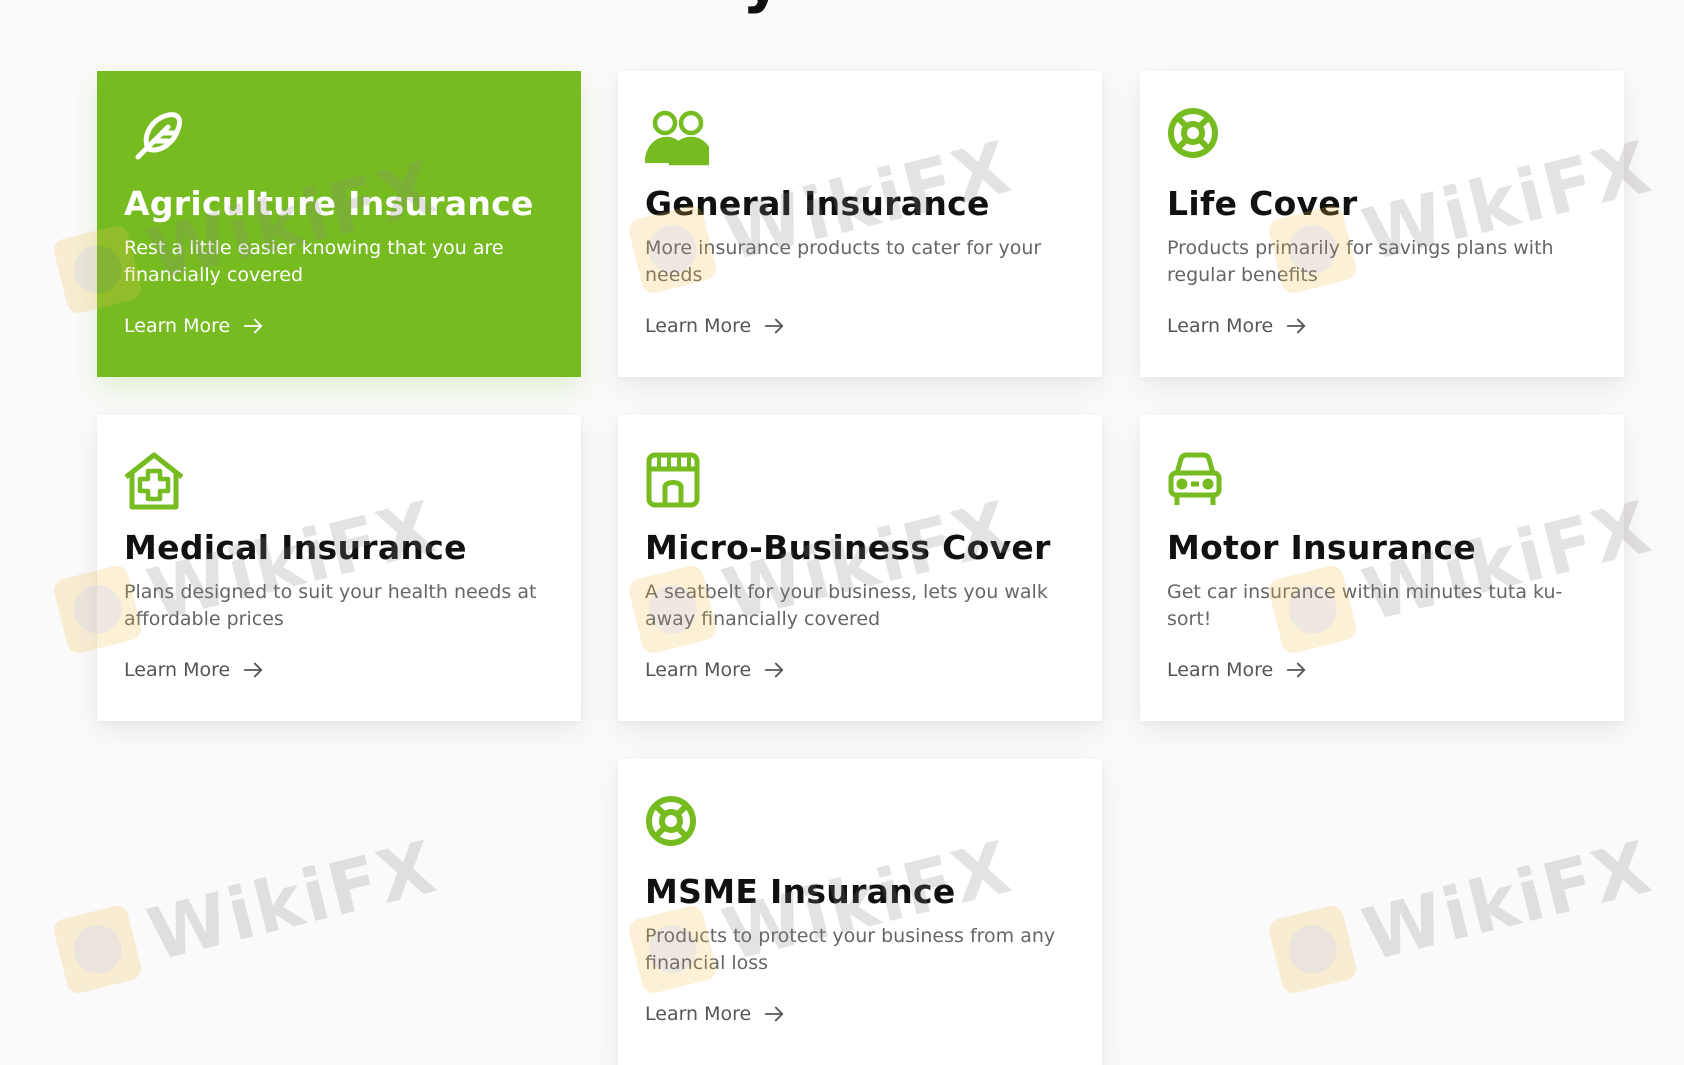 Image resolution: width=1684 pixels, height=1065 pixels. What do you see at coordinates (800, 891) in the screenshot?
I see `card-title: MSME Insurance` at bounding box center [800, 891].